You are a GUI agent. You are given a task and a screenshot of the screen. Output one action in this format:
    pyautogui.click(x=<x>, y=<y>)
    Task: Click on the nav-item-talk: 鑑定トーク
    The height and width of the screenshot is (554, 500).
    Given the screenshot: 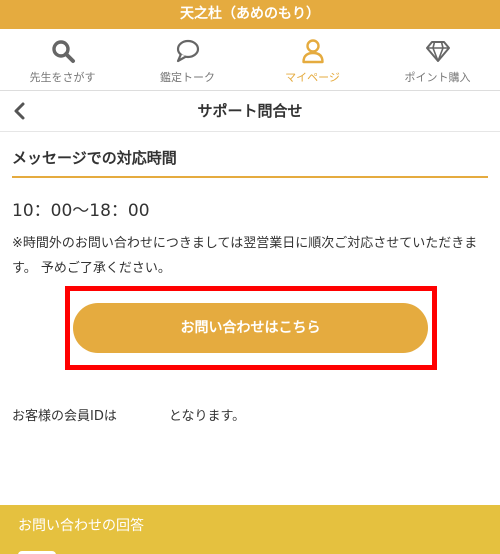 What is the action you would take?
    pyautogui.click(x=187, y=59)
    